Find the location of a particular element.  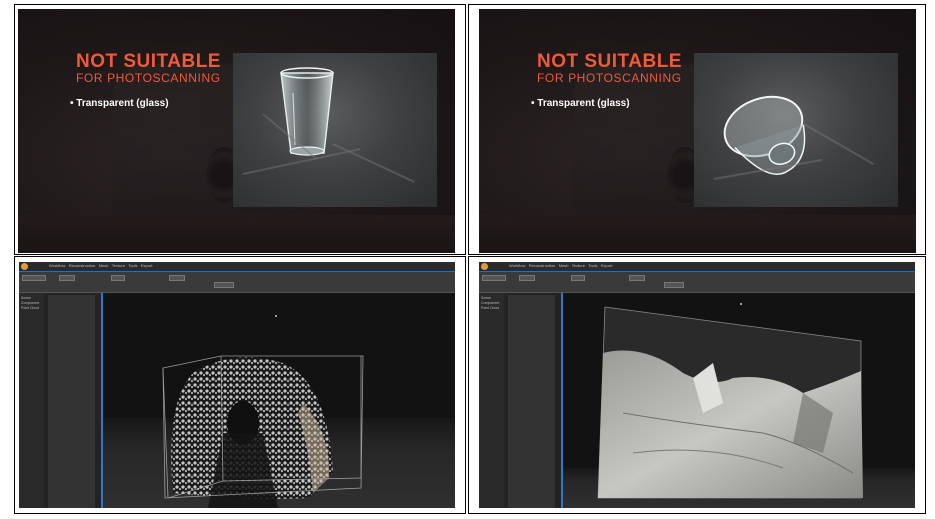

glass-tilted-icon is located at coordinates (764, 135).